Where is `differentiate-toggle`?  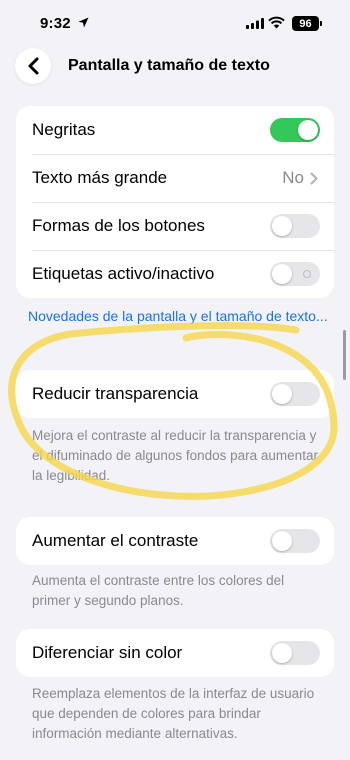 differentiate-toggle is located at coordinates (295, 653).